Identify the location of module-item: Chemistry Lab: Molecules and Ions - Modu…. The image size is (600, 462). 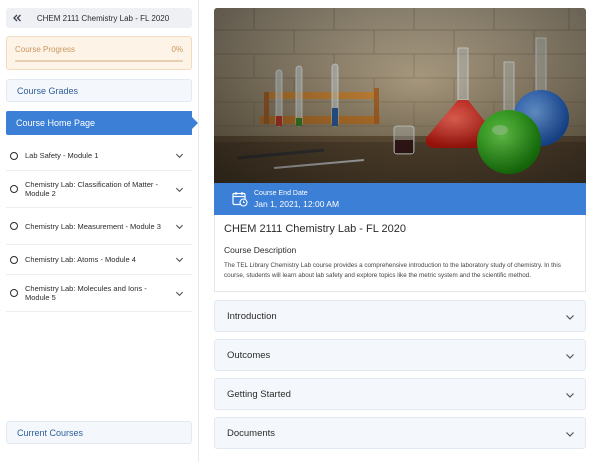
(99, 293).